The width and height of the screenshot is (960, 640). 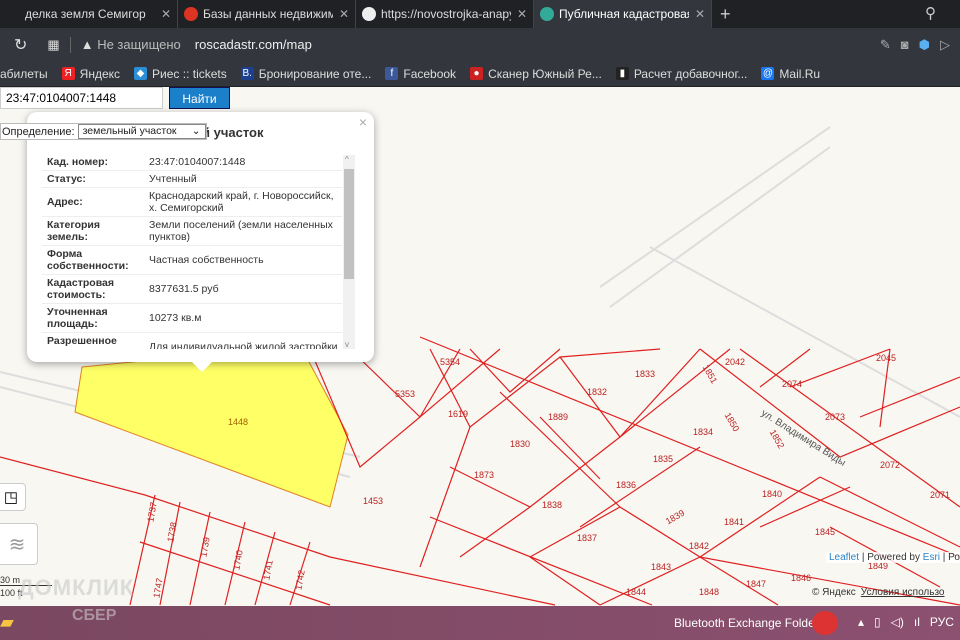 I want to click on info-value: 10273 кв.м, so click(x=175, y=318).